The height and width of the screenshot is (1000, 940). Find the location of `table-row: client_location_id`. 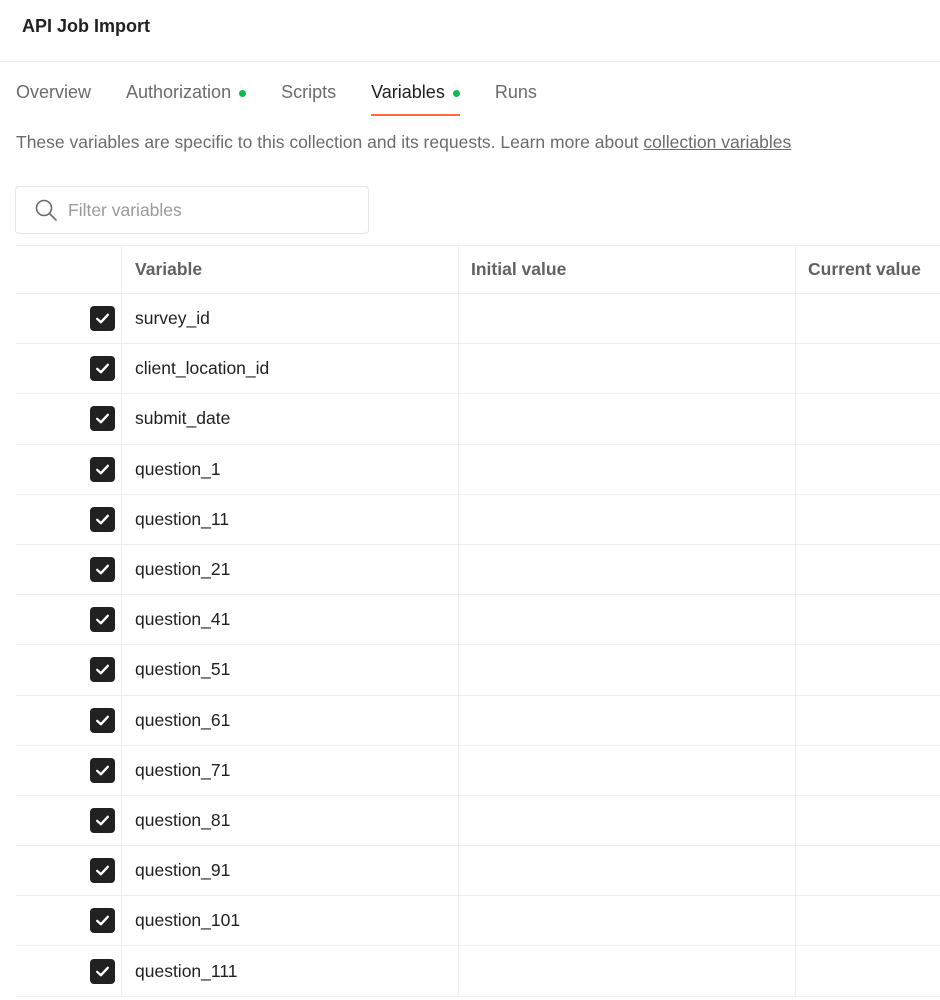

table-row: client_location_id is located at coordinates (478, 369).